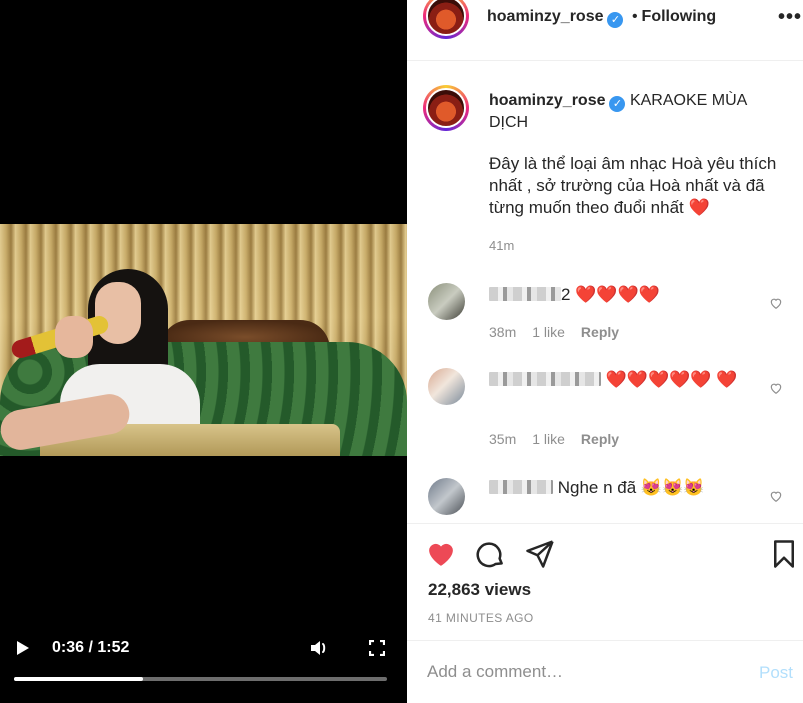 Image resolution: width=803 pixels, height=703 pixels. I want to click on comment-input, so click(587, 672).